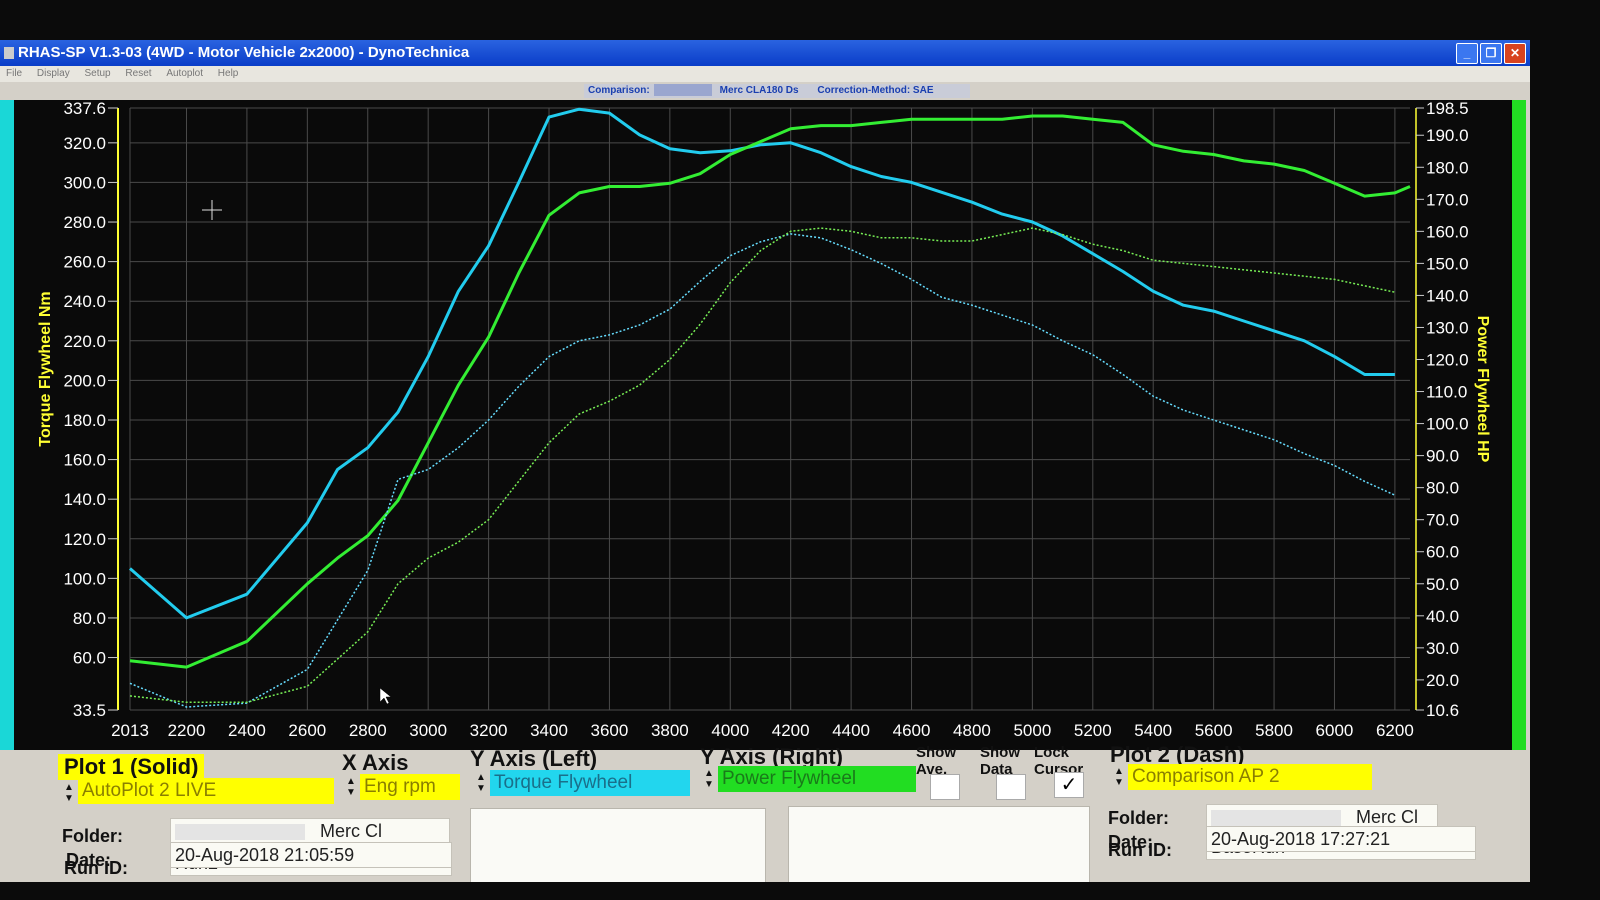 This screenshot has width=1600, height=900. I want to click on plot1-date-label: Date:, so click(89, 860).